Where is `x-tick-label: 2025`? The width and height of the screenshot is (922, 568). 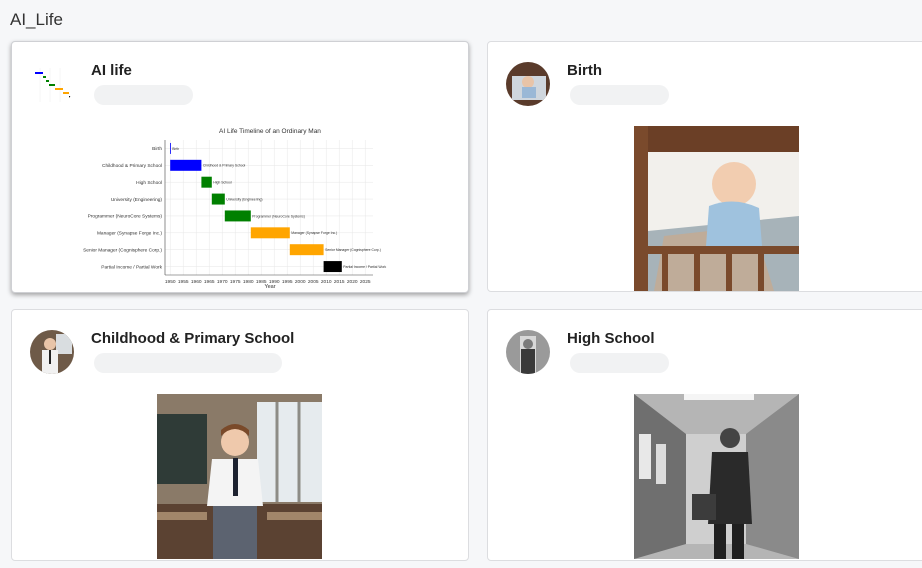 x-tick-label: 2025 is located at coordinates (365, 282).